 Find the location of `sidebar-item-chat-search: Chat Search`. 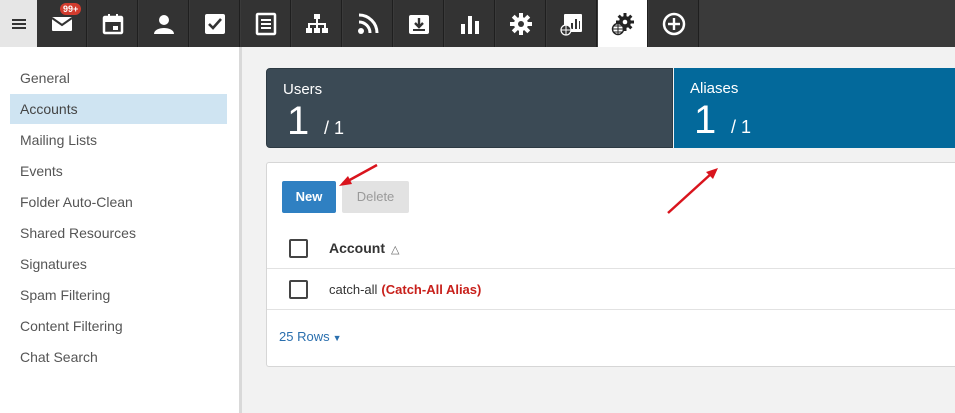

sidebar-item-chat-search: Chat Search is located at coordinates (118, 357).